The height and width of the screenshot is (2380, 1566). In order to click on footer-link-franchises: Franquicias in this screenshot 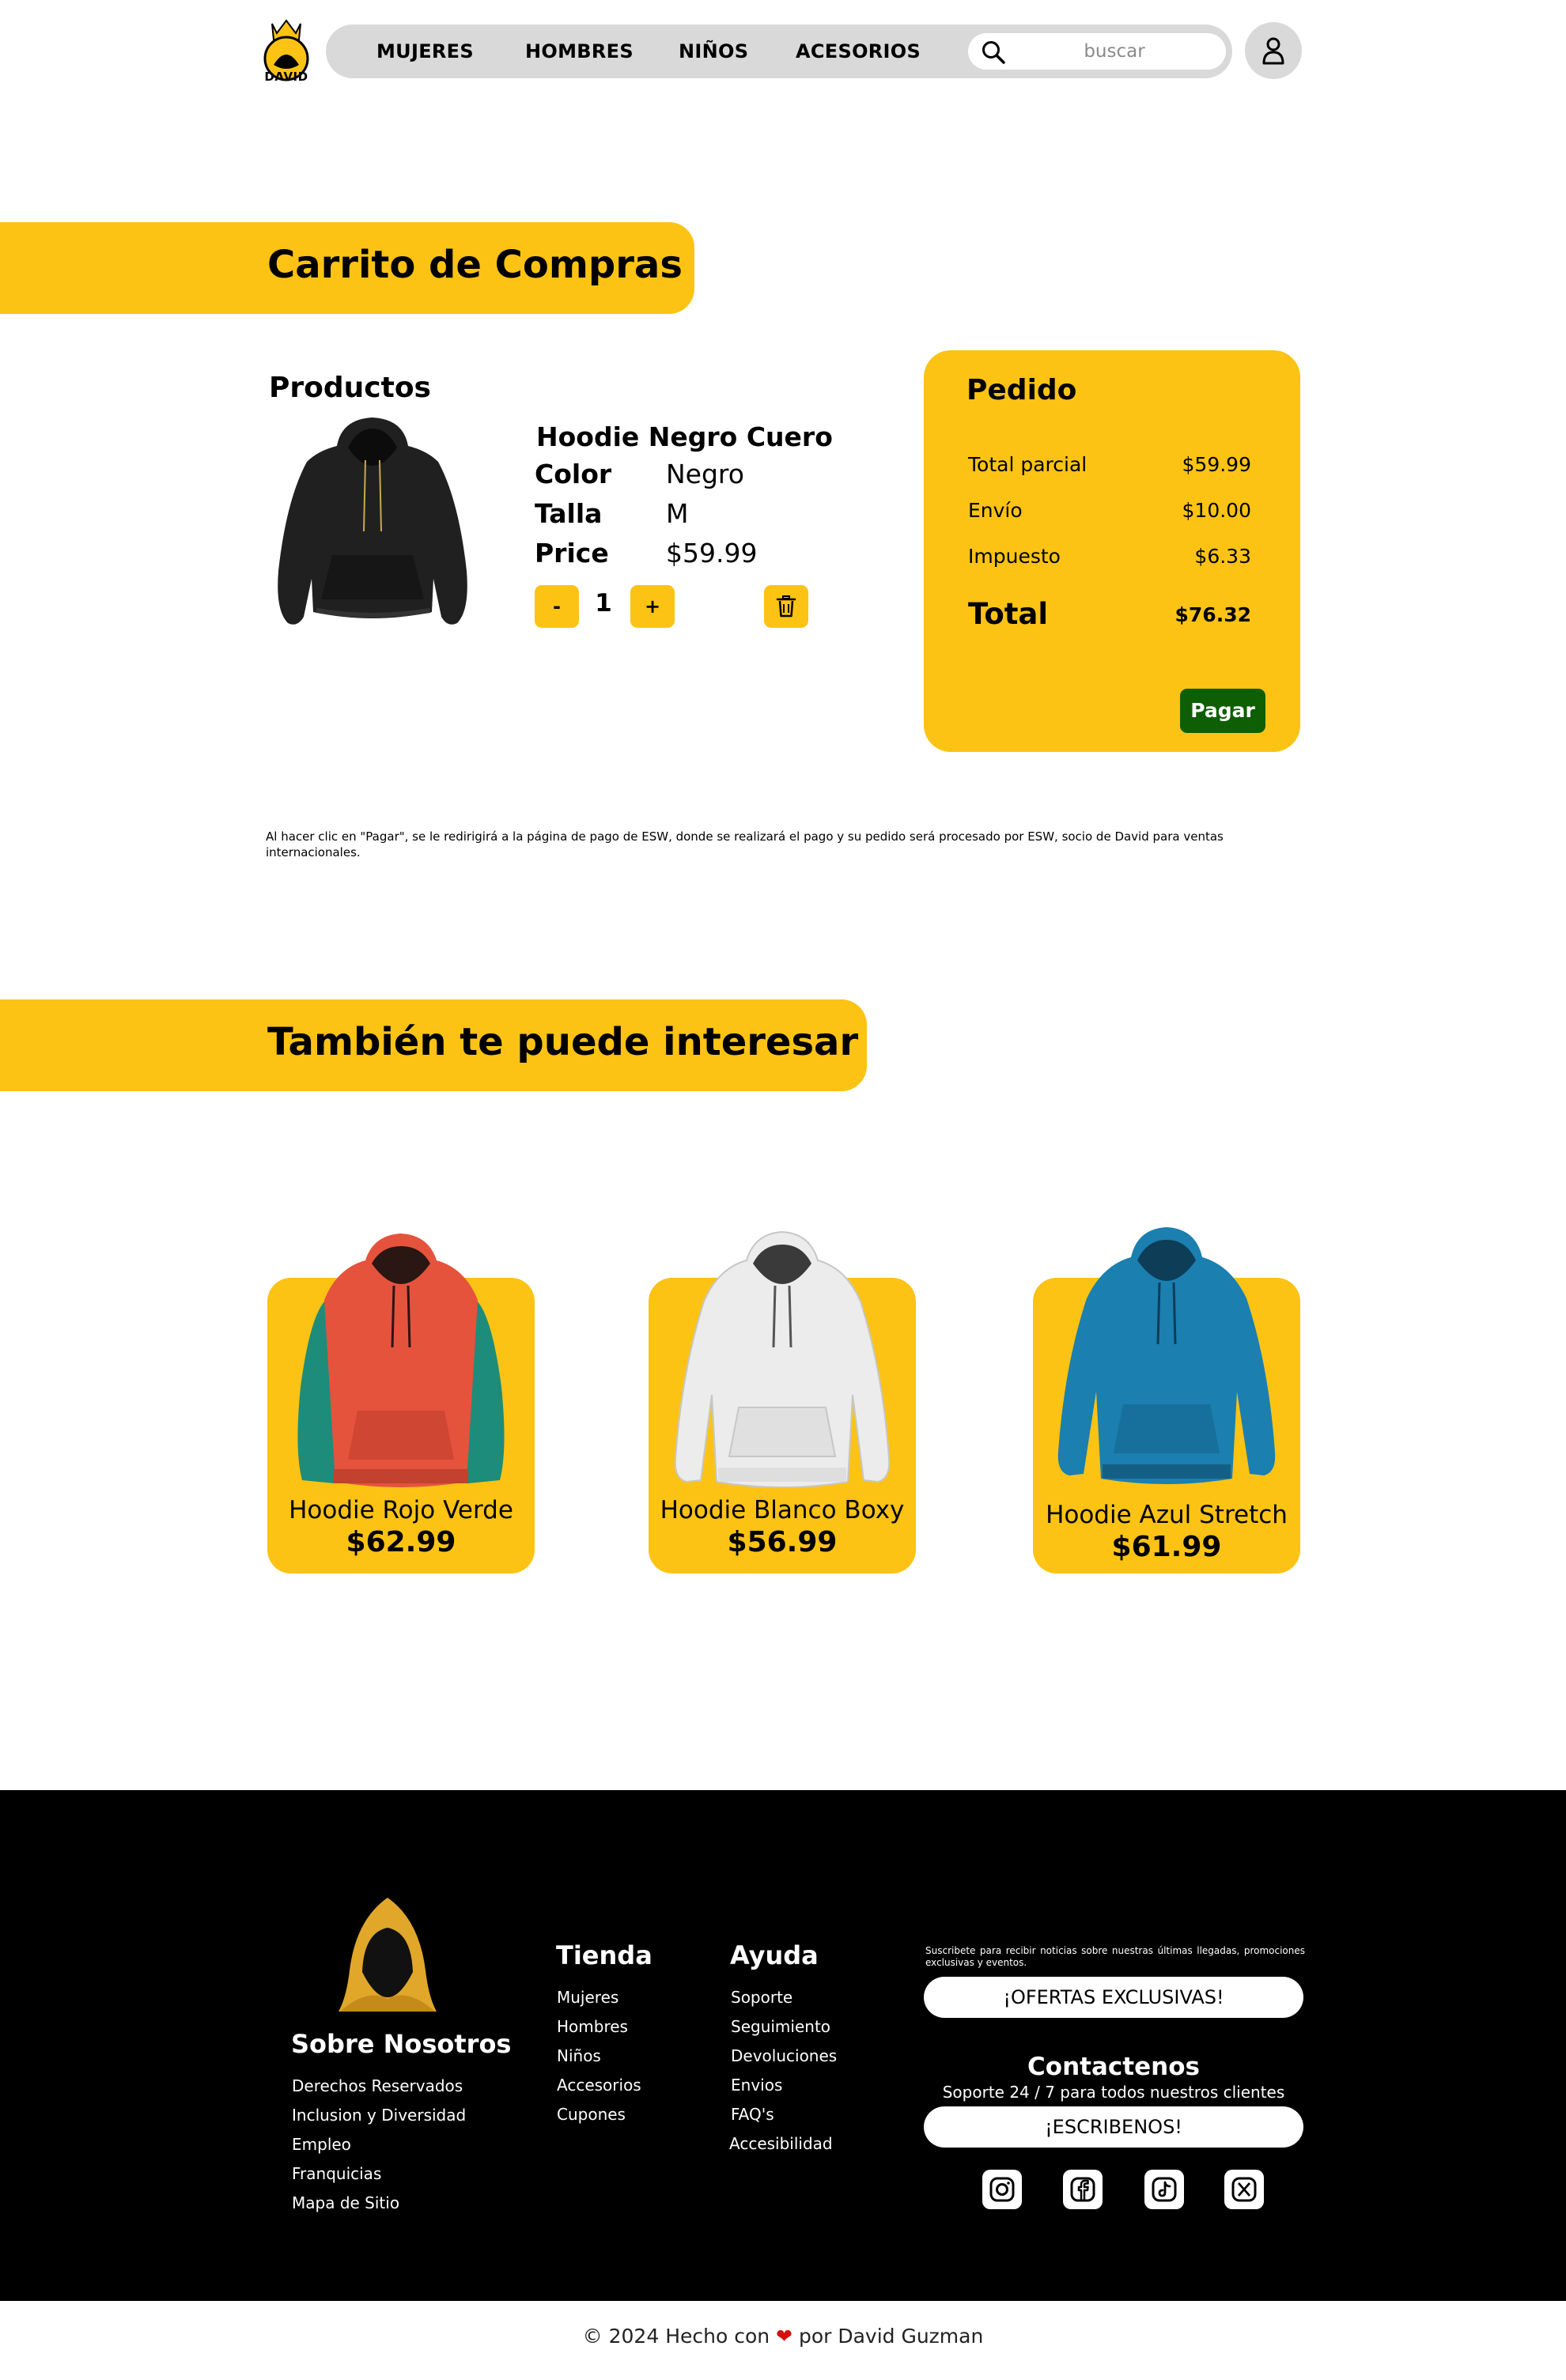, I will do `click(336, 2173)`.